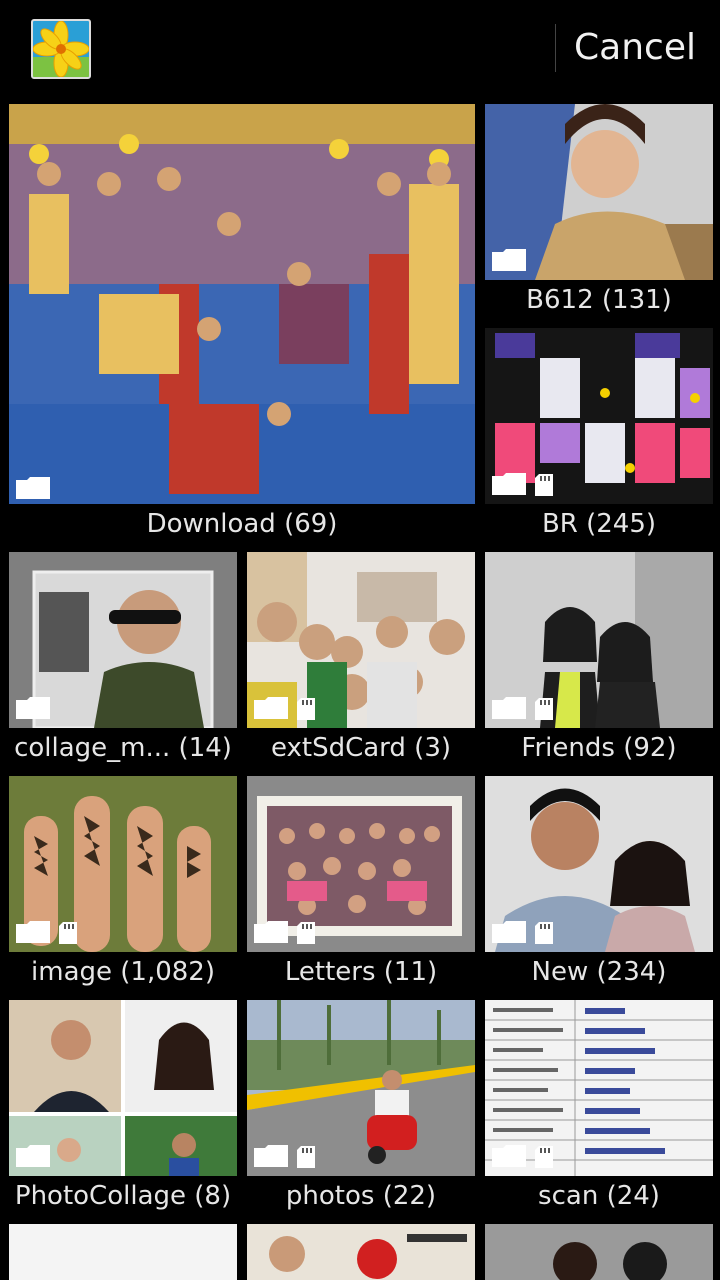  Describe the element at coordinates (599, 972) in the screenshot. I see `album-label: New (234)` at that location.